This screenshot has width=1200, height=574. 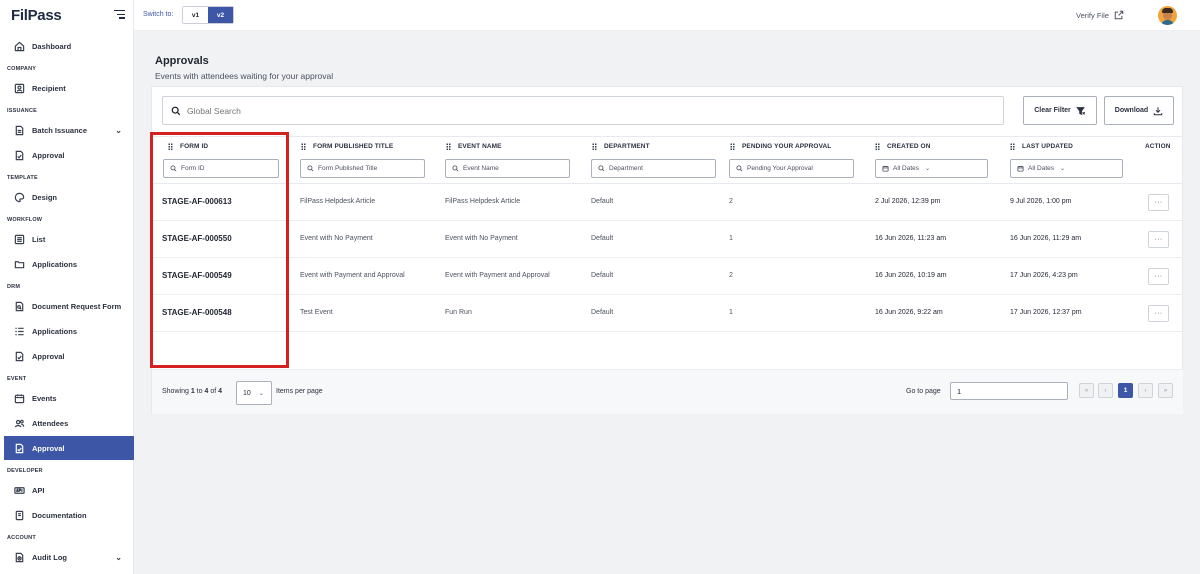 I want to click on section-label-company: COMPANY, so click(x=22, y=69).